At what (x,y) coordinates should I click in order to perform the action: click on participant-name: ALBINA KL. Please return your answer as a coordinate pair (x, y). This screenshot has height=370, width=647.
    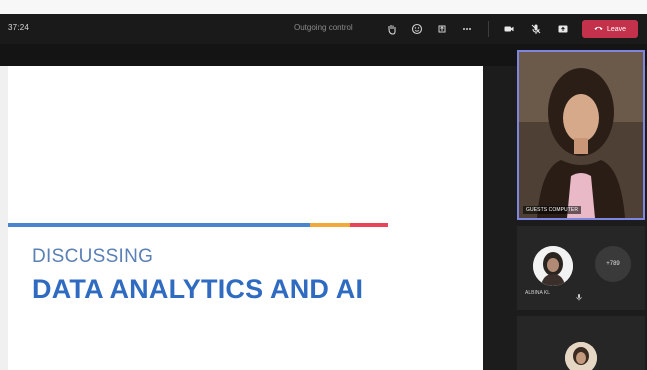
    Looking at the image, I should click on (538, 293).